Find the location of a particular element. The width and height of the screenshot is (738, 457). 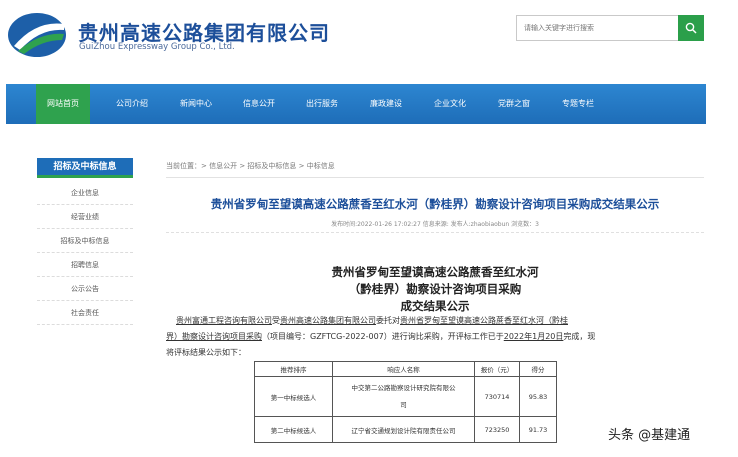

breadcrumb-divider is located at coordinates (435, 177).